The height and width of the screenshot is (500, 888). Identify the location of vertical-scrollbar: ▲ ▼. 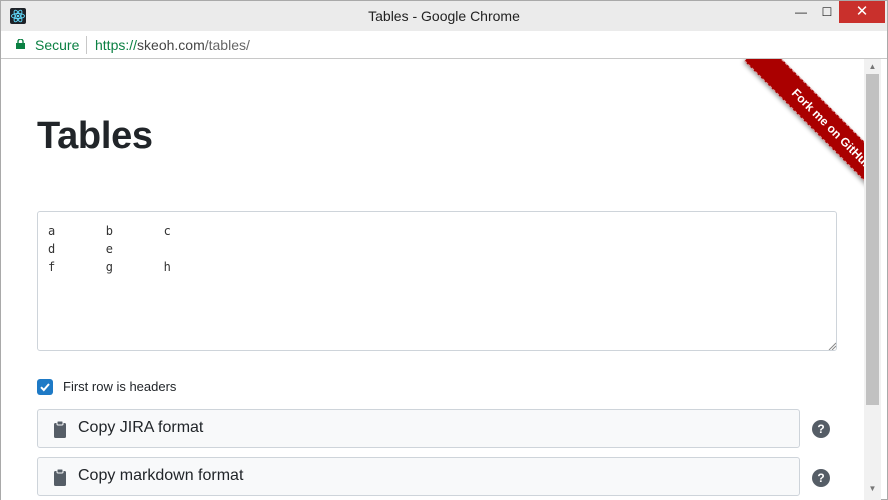
(872, 279).